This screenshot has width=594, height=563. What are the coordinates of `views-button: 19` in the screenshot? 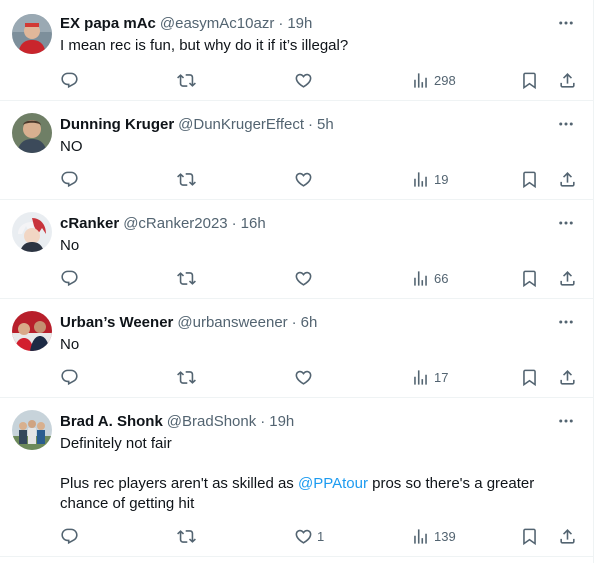 It's located at (429, 179).